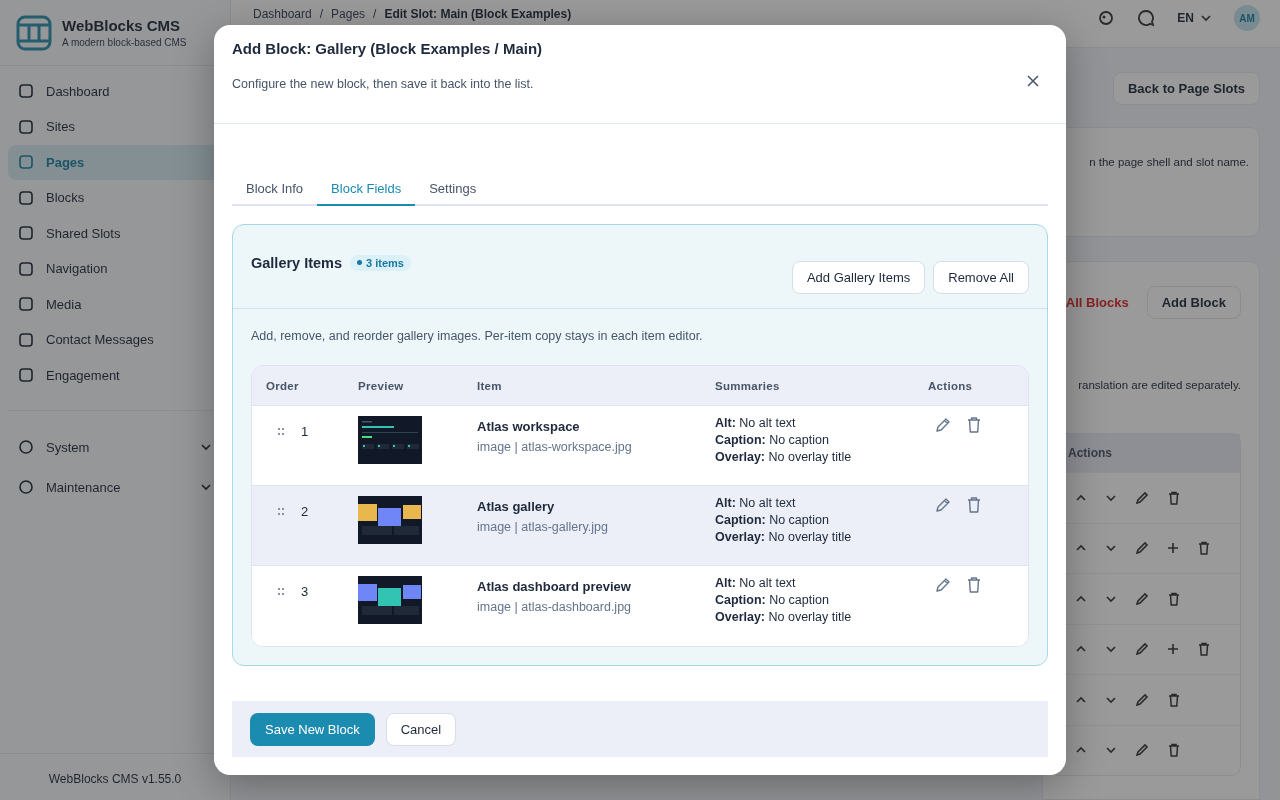  What do you see at coordinates (1097, 302) in the screenshot?
I see `remove-link: All Blocks` at bounding box center [1097, 302].